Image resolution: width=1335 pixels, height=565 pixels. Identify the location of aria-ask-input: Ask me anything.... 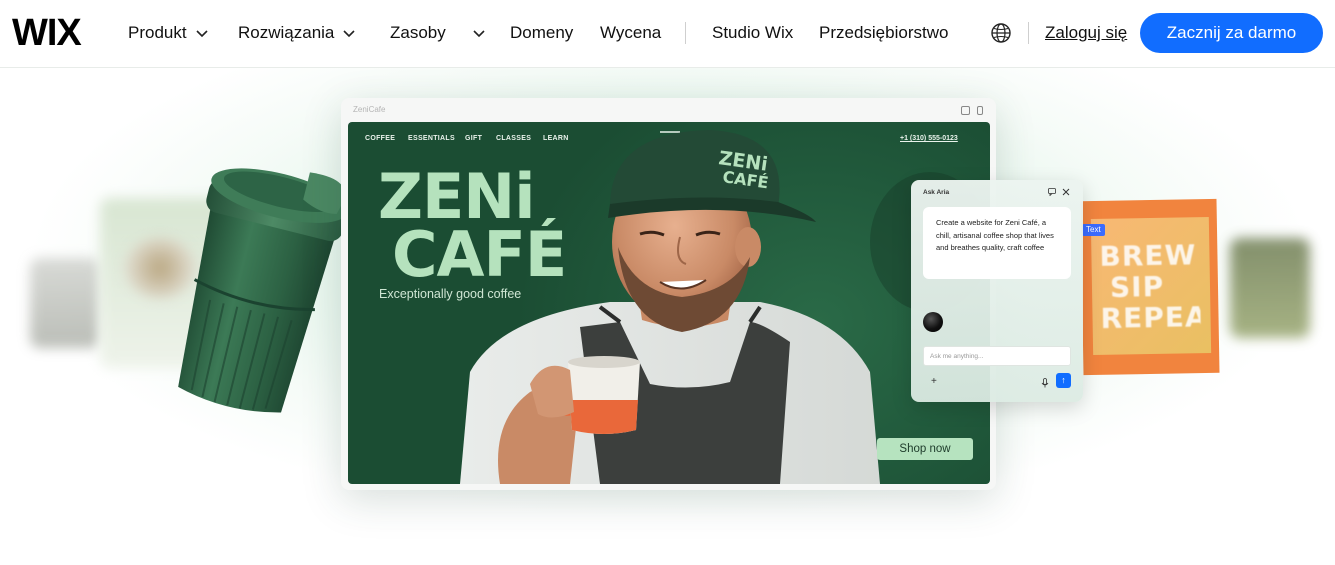
(997, 356).